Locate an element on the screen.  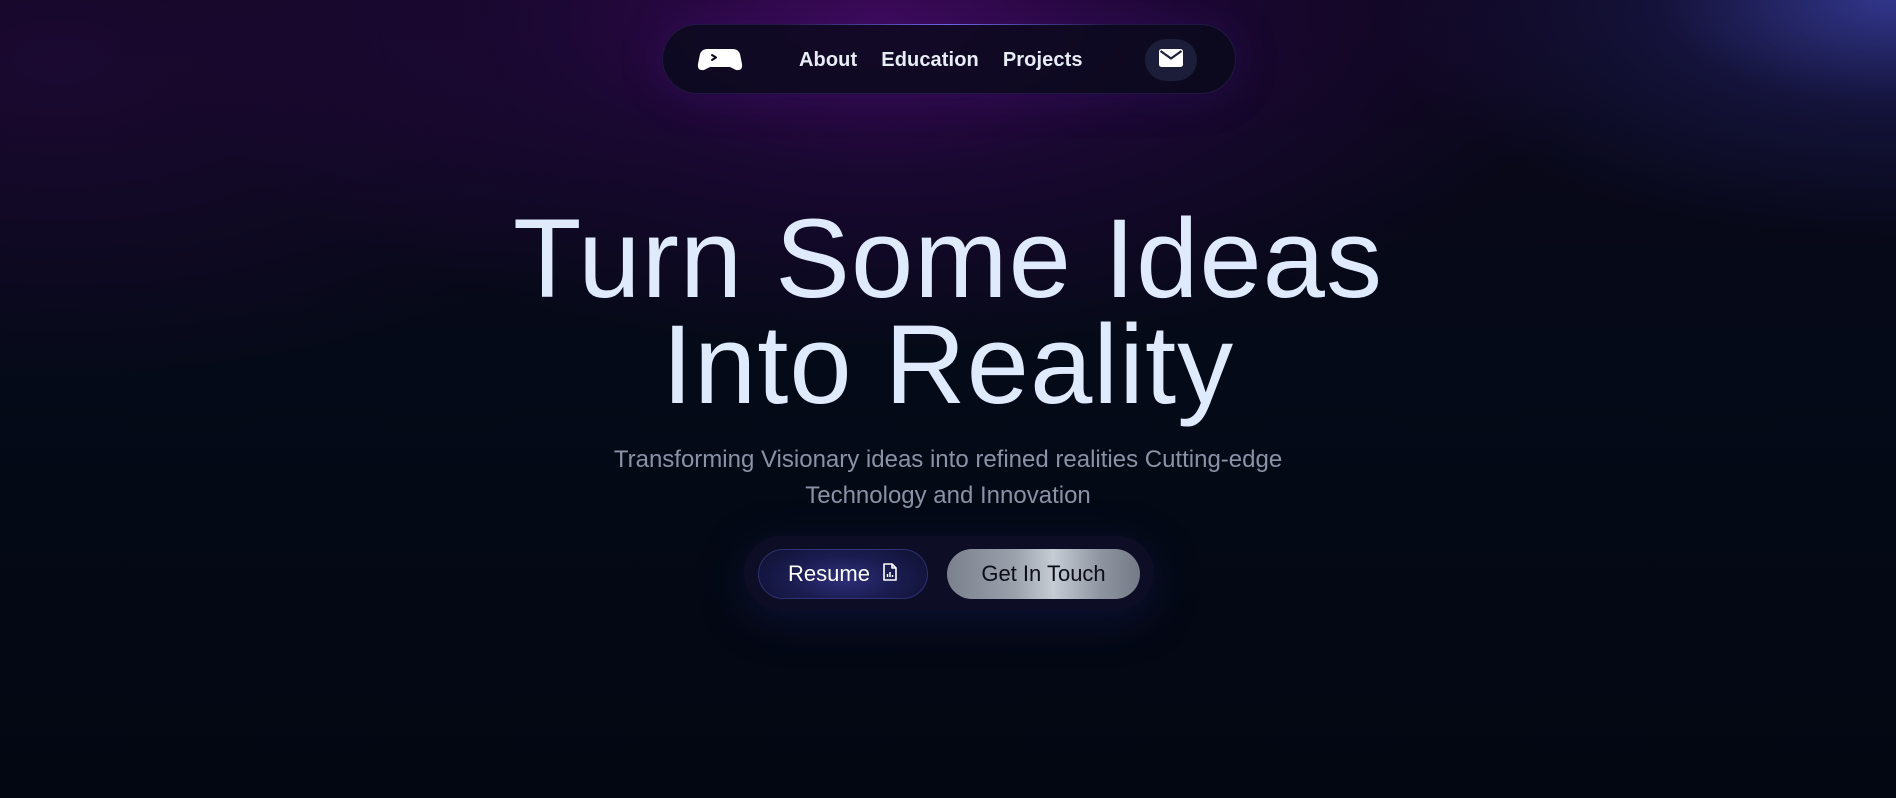
hero-title-line-1: Turn Some Ideas is located at coordinates (948, 258).